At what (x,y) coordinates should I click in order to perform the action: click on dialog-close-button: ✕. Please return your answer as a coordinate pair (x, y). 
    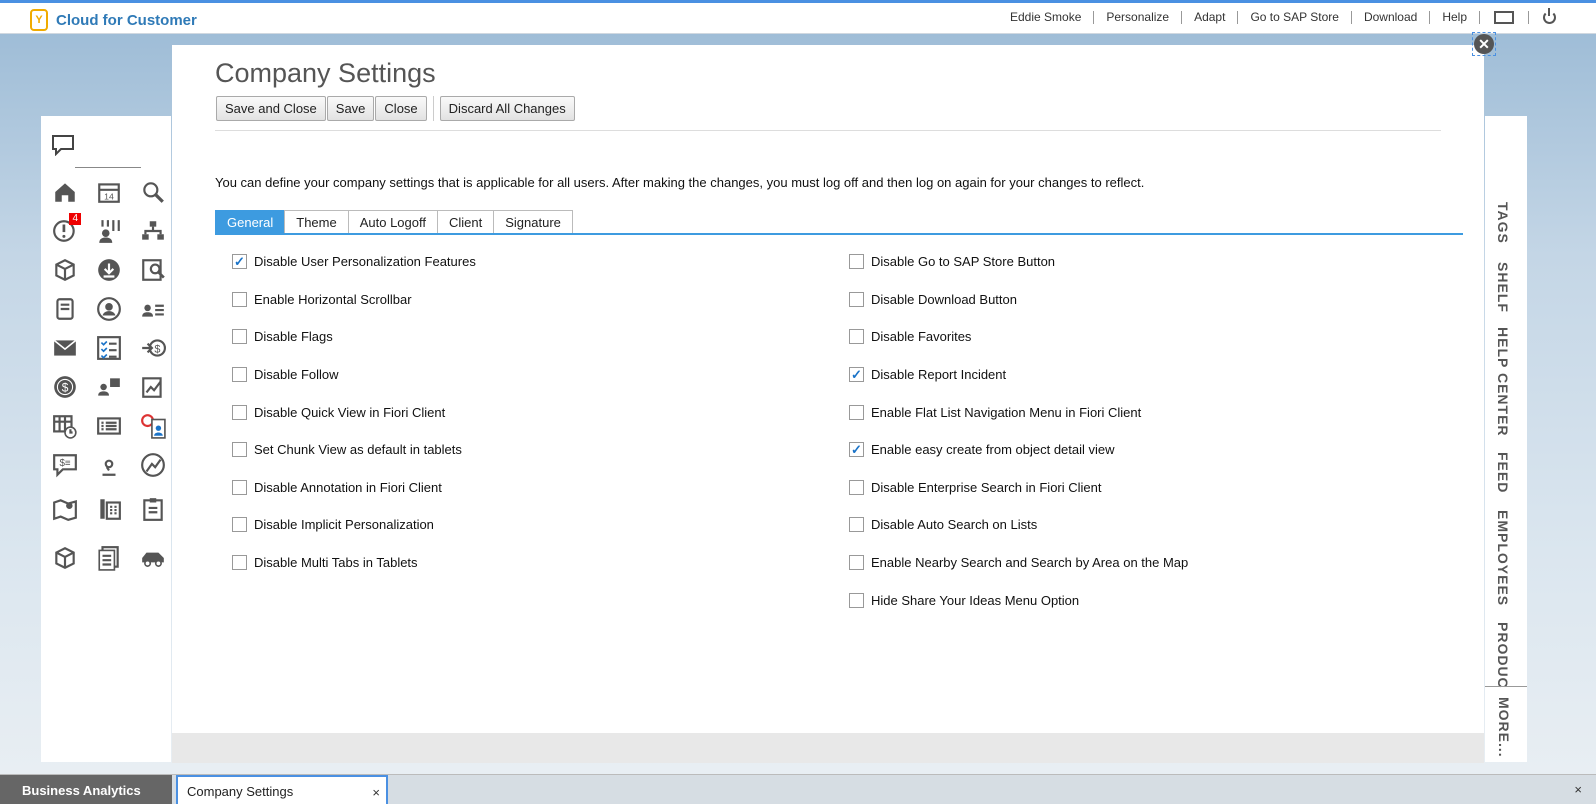
    Looking at the image, I should click on (1484, 44).